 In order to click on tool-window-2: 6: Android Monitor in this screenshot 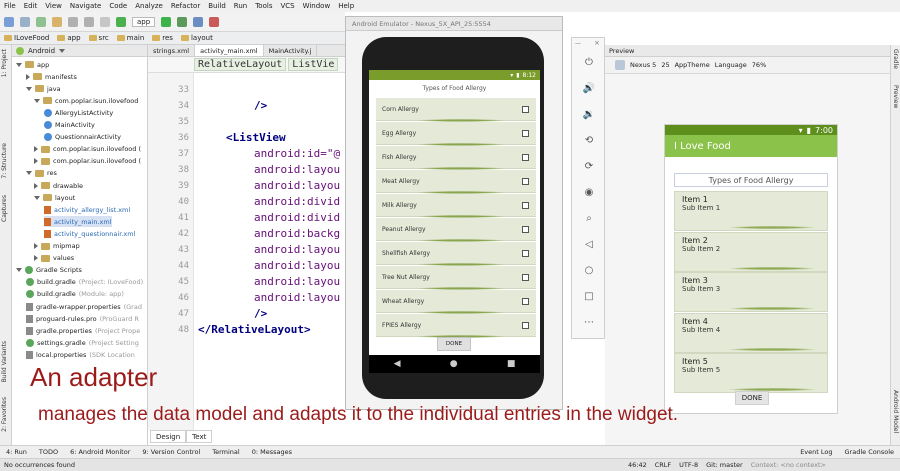, I will do `click(100, 452)`.